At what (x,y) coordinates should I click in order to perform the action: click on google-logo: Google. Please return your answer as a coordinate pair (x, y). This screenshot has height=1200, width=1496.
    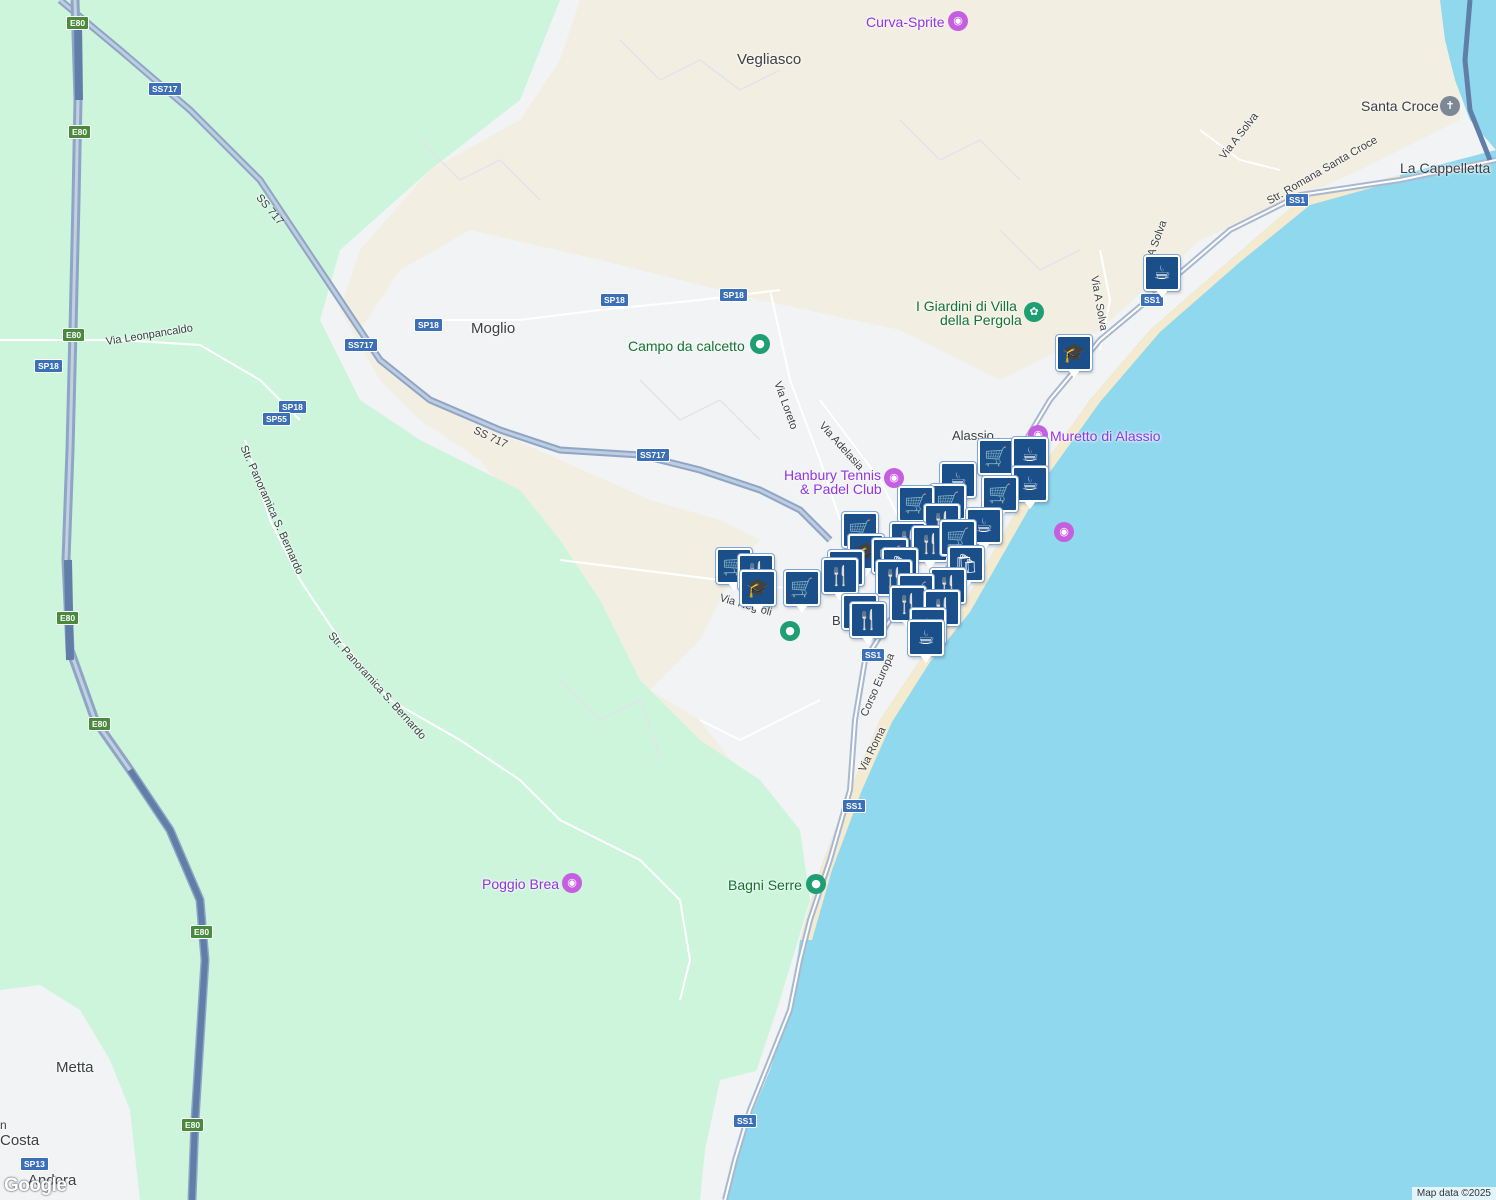
    Looking at the image, I should click on (35, 1186).